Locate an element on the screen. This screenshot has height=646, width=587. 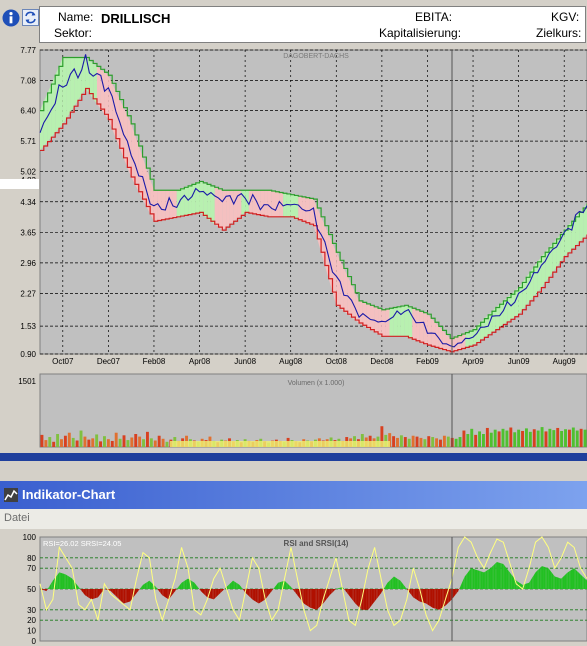
ebita-label: EBITA: is located at coordinates (434, 17).